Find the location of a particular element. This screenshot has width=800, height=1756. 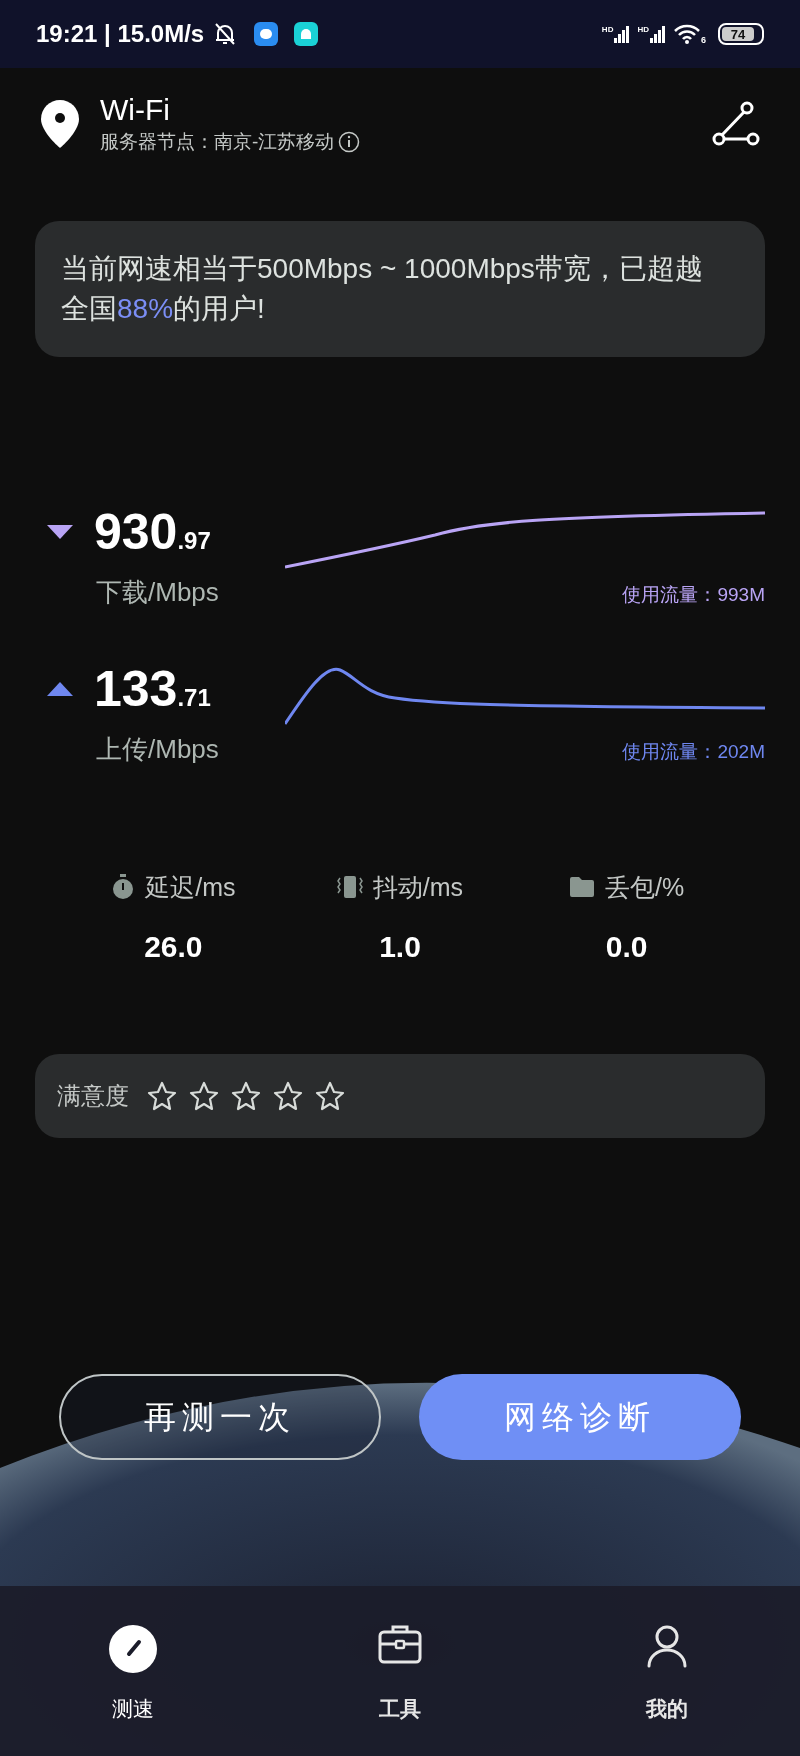

folder-icon is located at coordinates (582, 887).